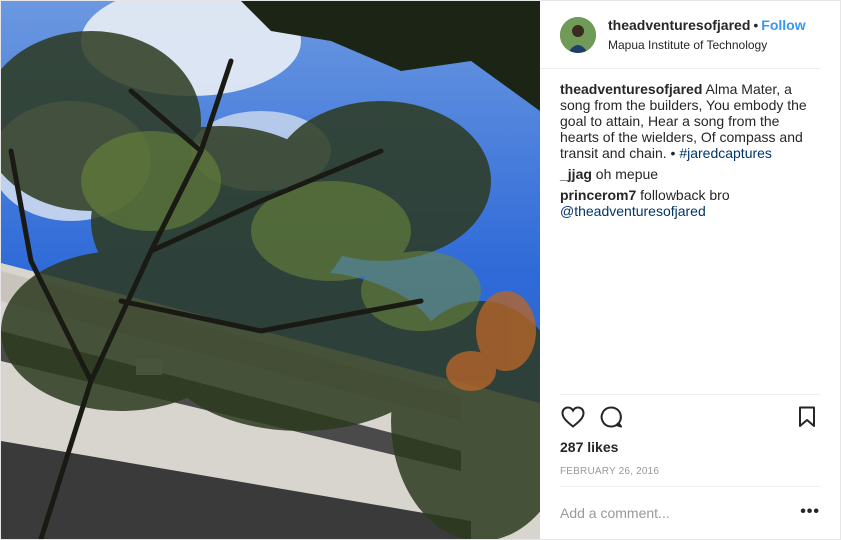  Describe the element at coordinates (578, 34) in the screenshot. I see `avatar` at that location.